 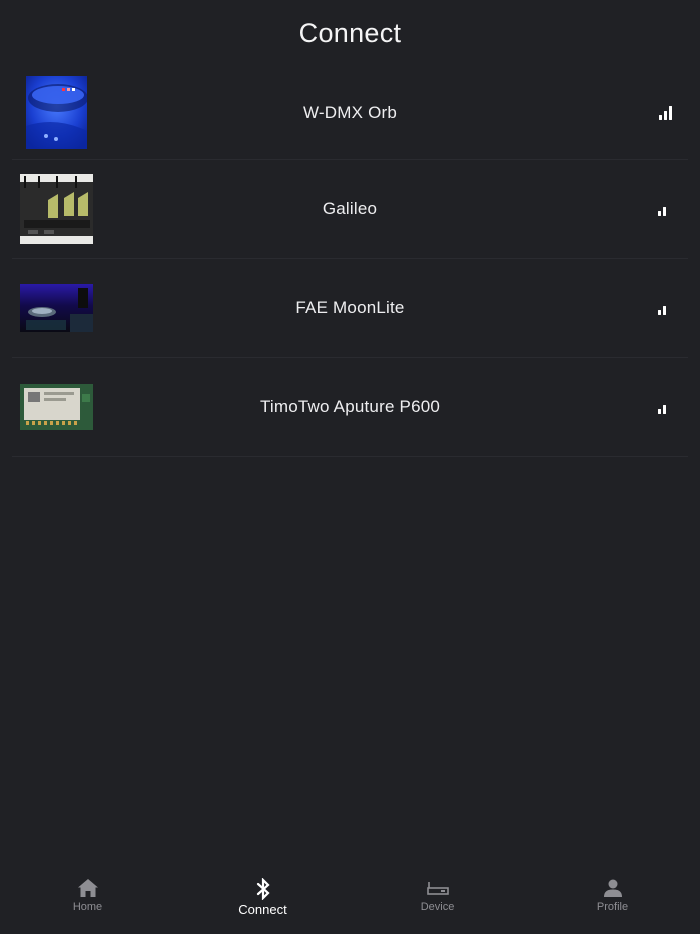 I want to click on tab-home: Home, so click(x=87, y=901).